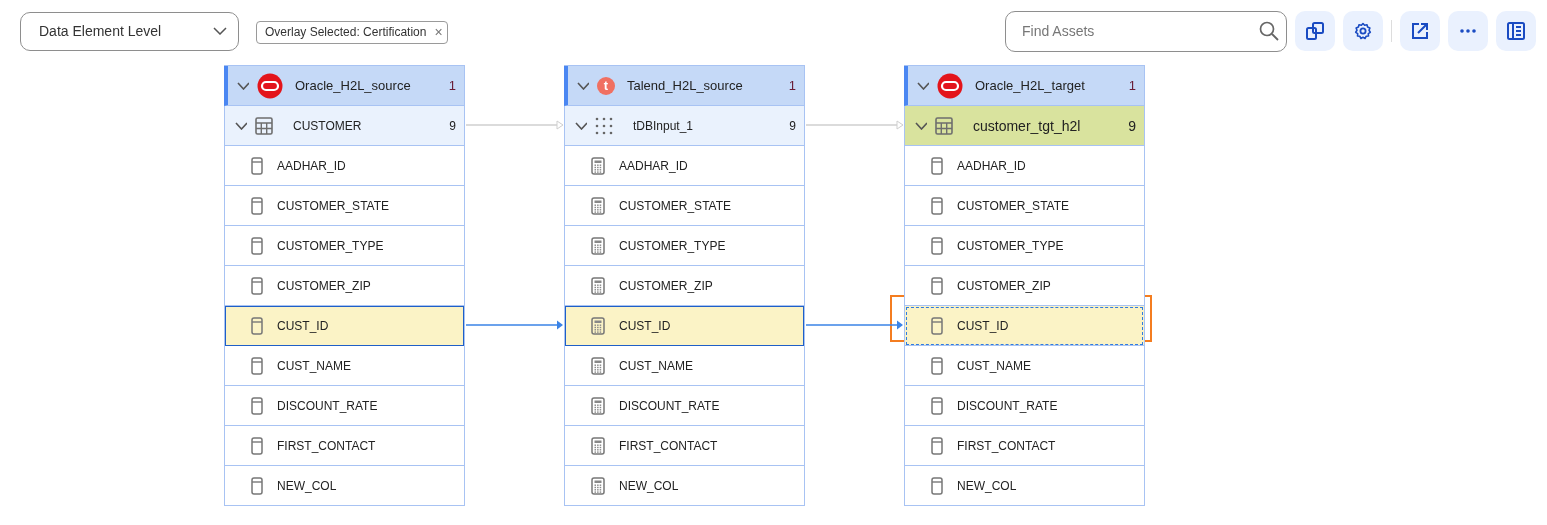 The height and width of the screenshot is (525, 1547). What do you see at coordinates (1030, 85) in the screenshot?
I see `source-name: Oracle_H2L_target` at bounding box center [1030, 85].